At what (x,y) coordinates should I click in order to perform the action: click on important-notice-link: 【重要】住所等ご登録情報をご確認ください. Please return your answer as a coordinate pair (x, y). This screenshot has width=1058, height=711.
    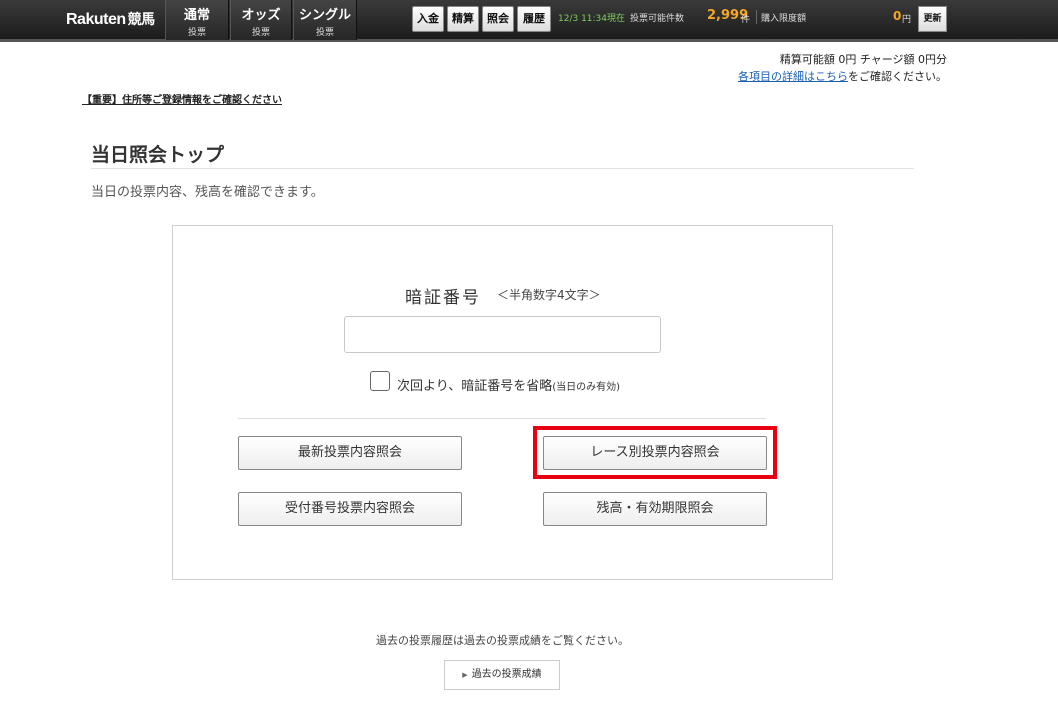
    Looking at the image, I should click on (182, 98).